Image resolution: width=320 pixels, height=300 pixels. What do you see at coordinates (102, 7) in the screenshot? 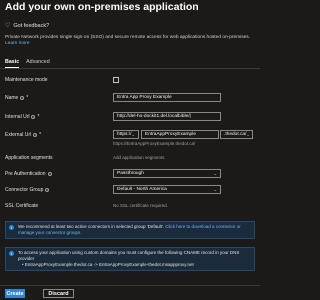
I see `page-title: Add your own on-premises application` at bounding box center [102, 7].